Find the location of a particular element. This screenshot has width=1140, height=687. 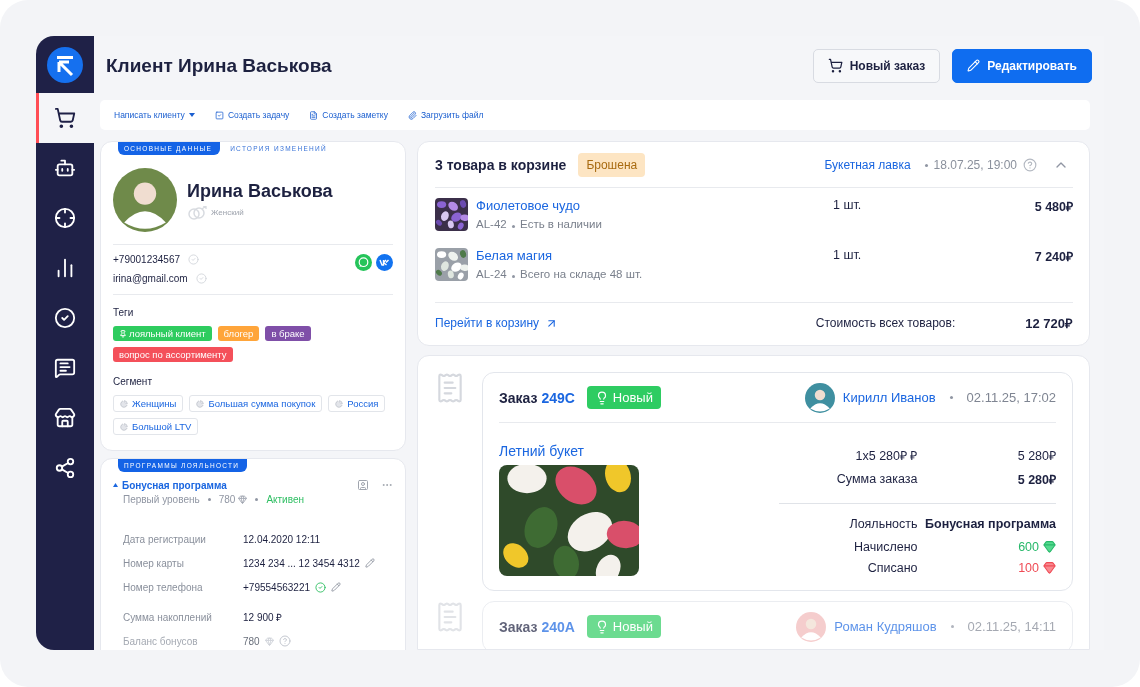

field-value: +79554563221 is located at coordinates (277, 587).